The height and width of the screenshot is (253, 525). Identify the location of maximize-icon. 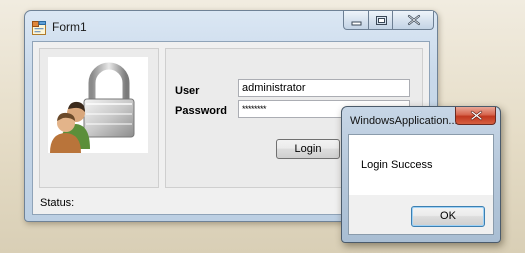
(381, 20).